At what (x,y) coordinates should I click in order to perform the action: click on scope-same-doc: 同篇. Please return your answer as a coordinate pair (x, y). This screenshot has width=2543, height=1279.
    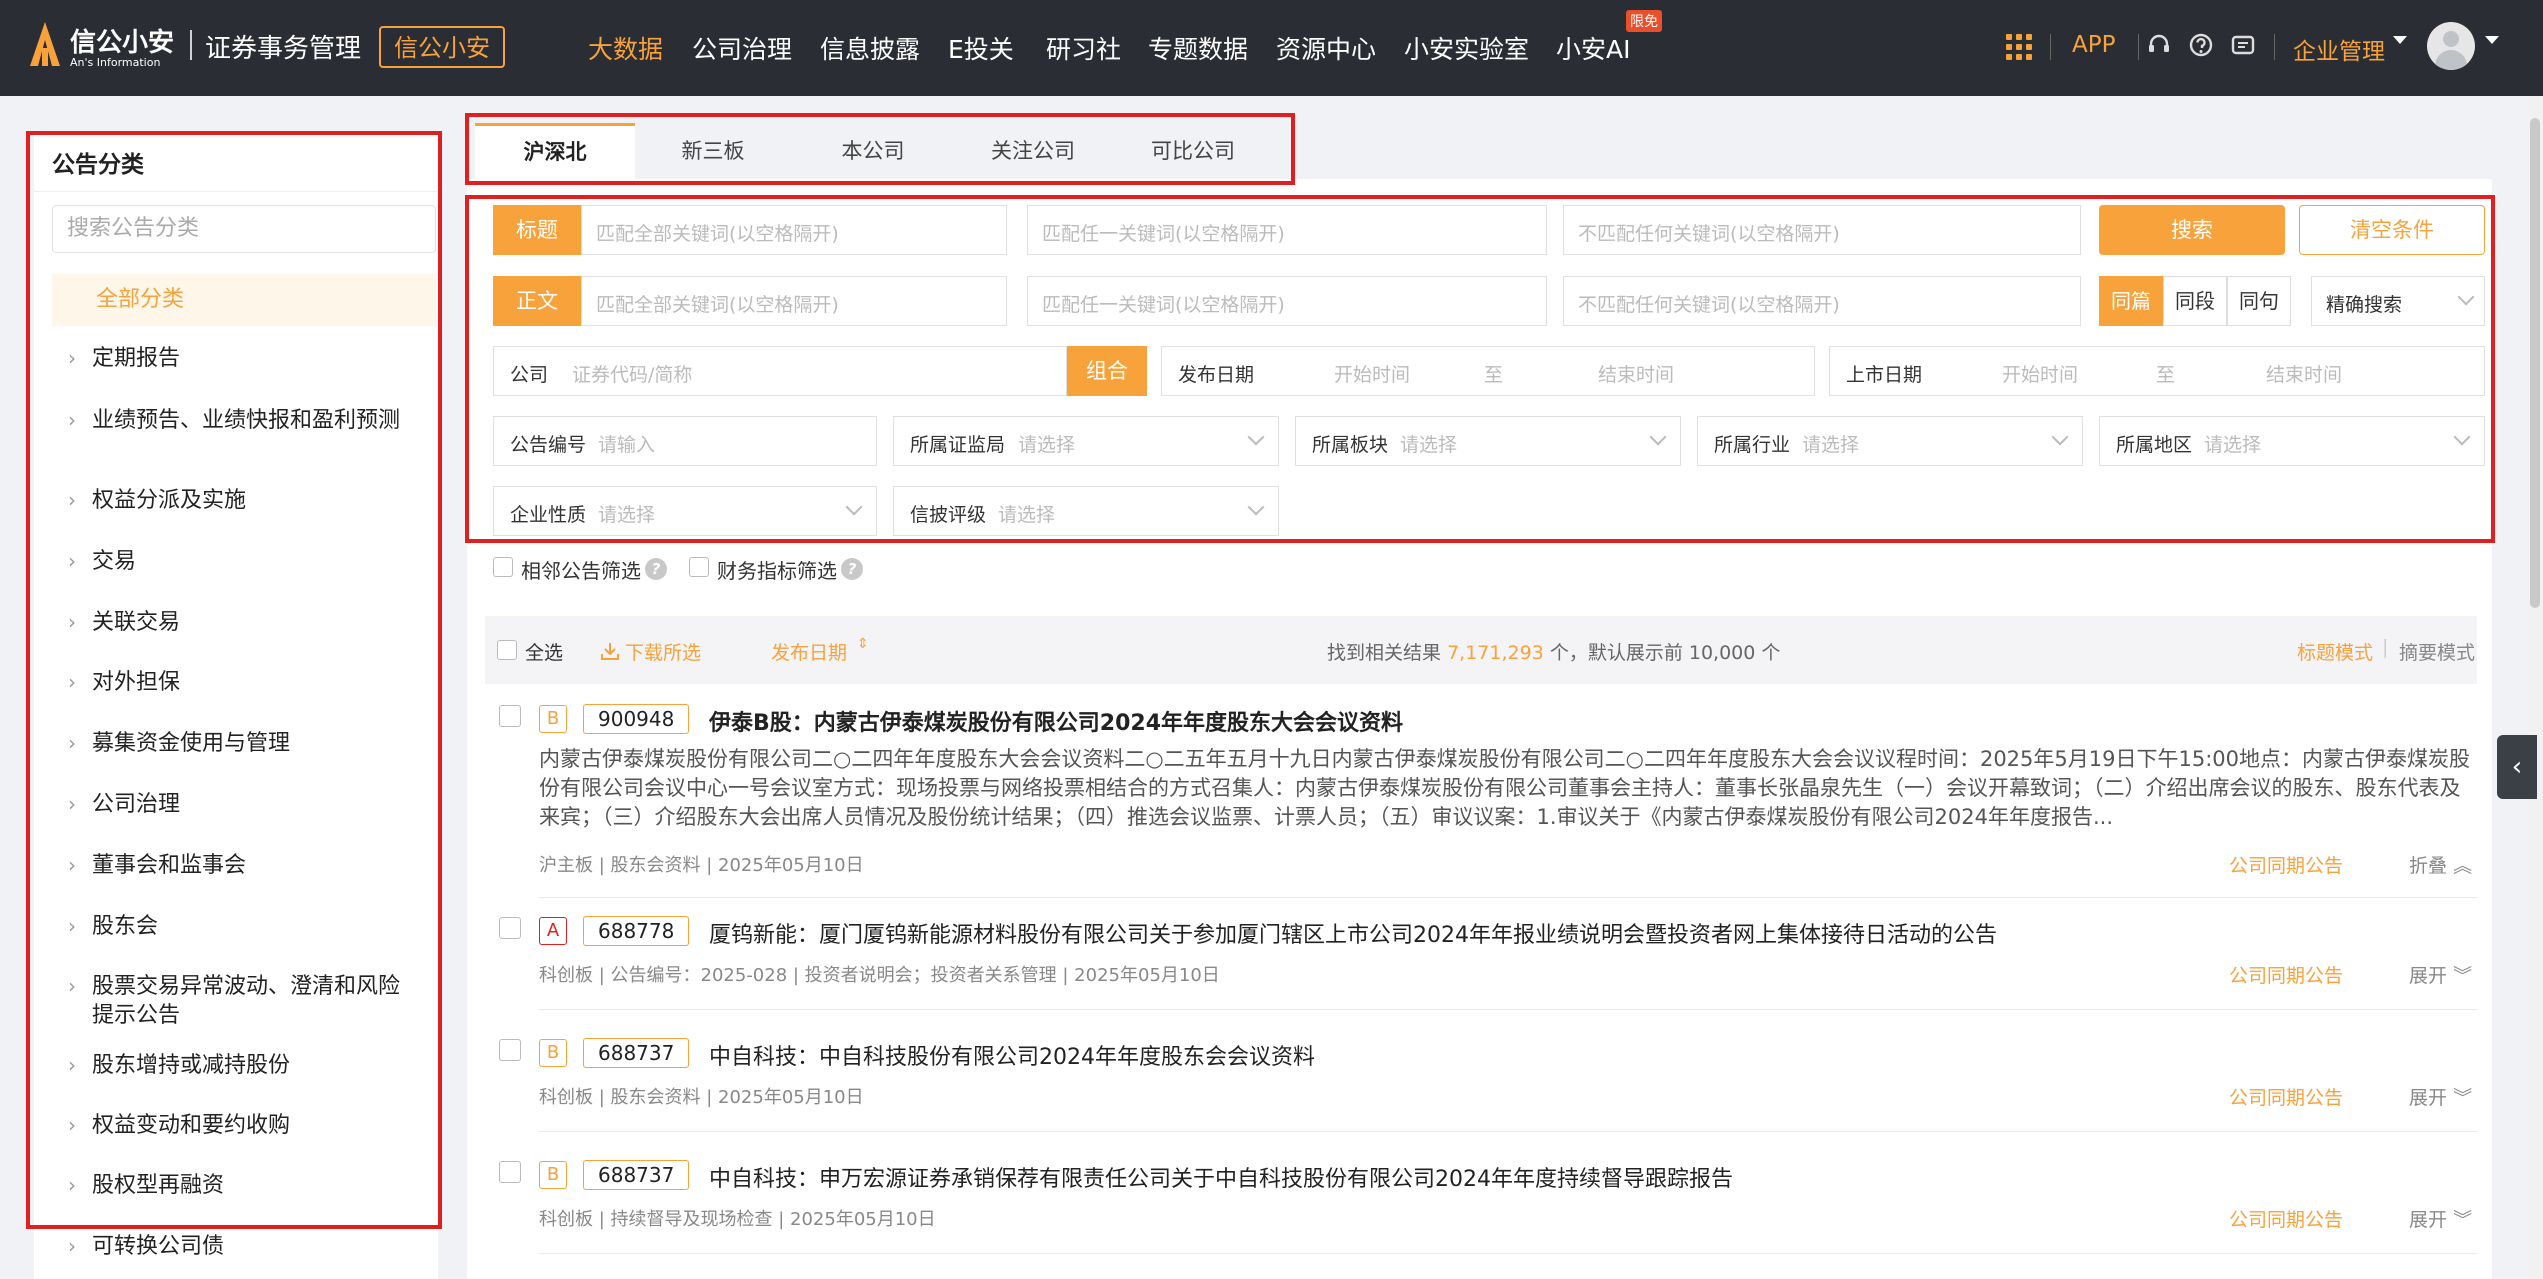
    Looking at the image, I should click on (2131, 301).